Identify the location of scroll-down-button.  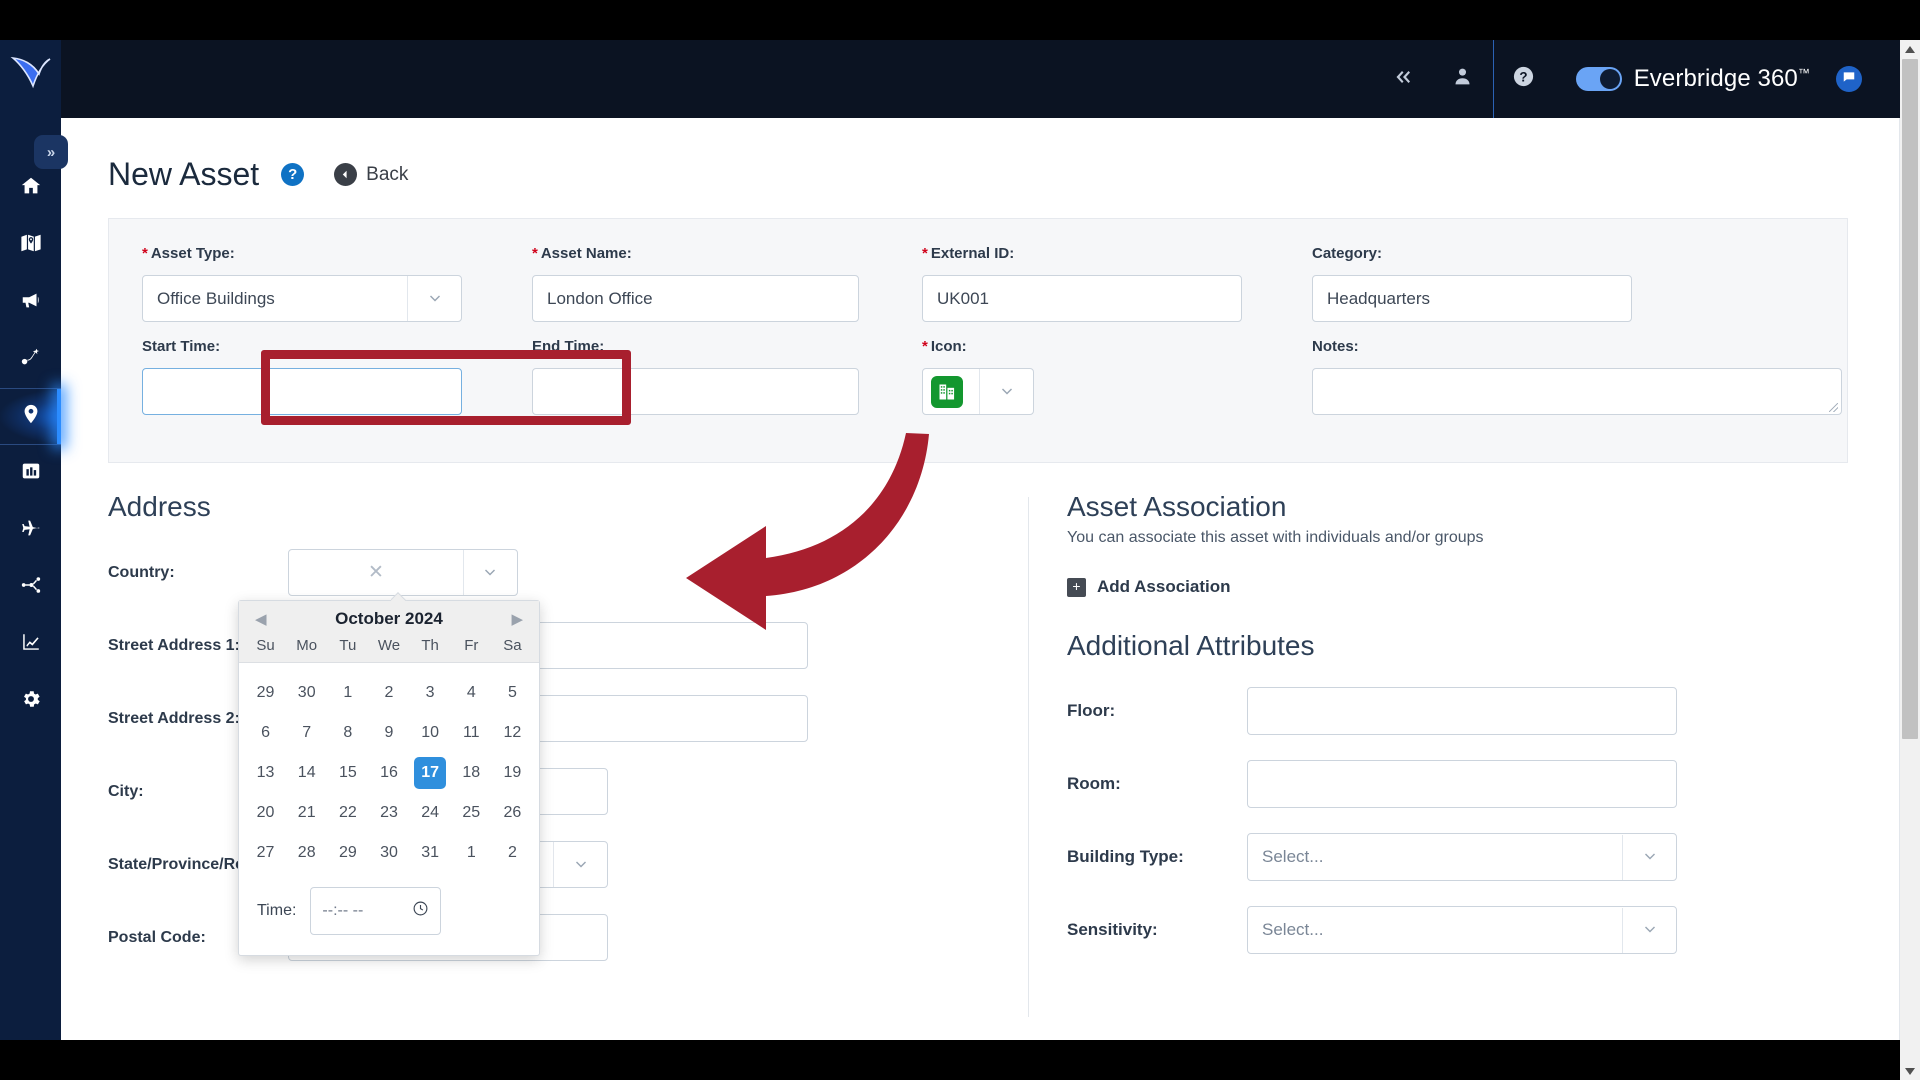
(1910, 1071).